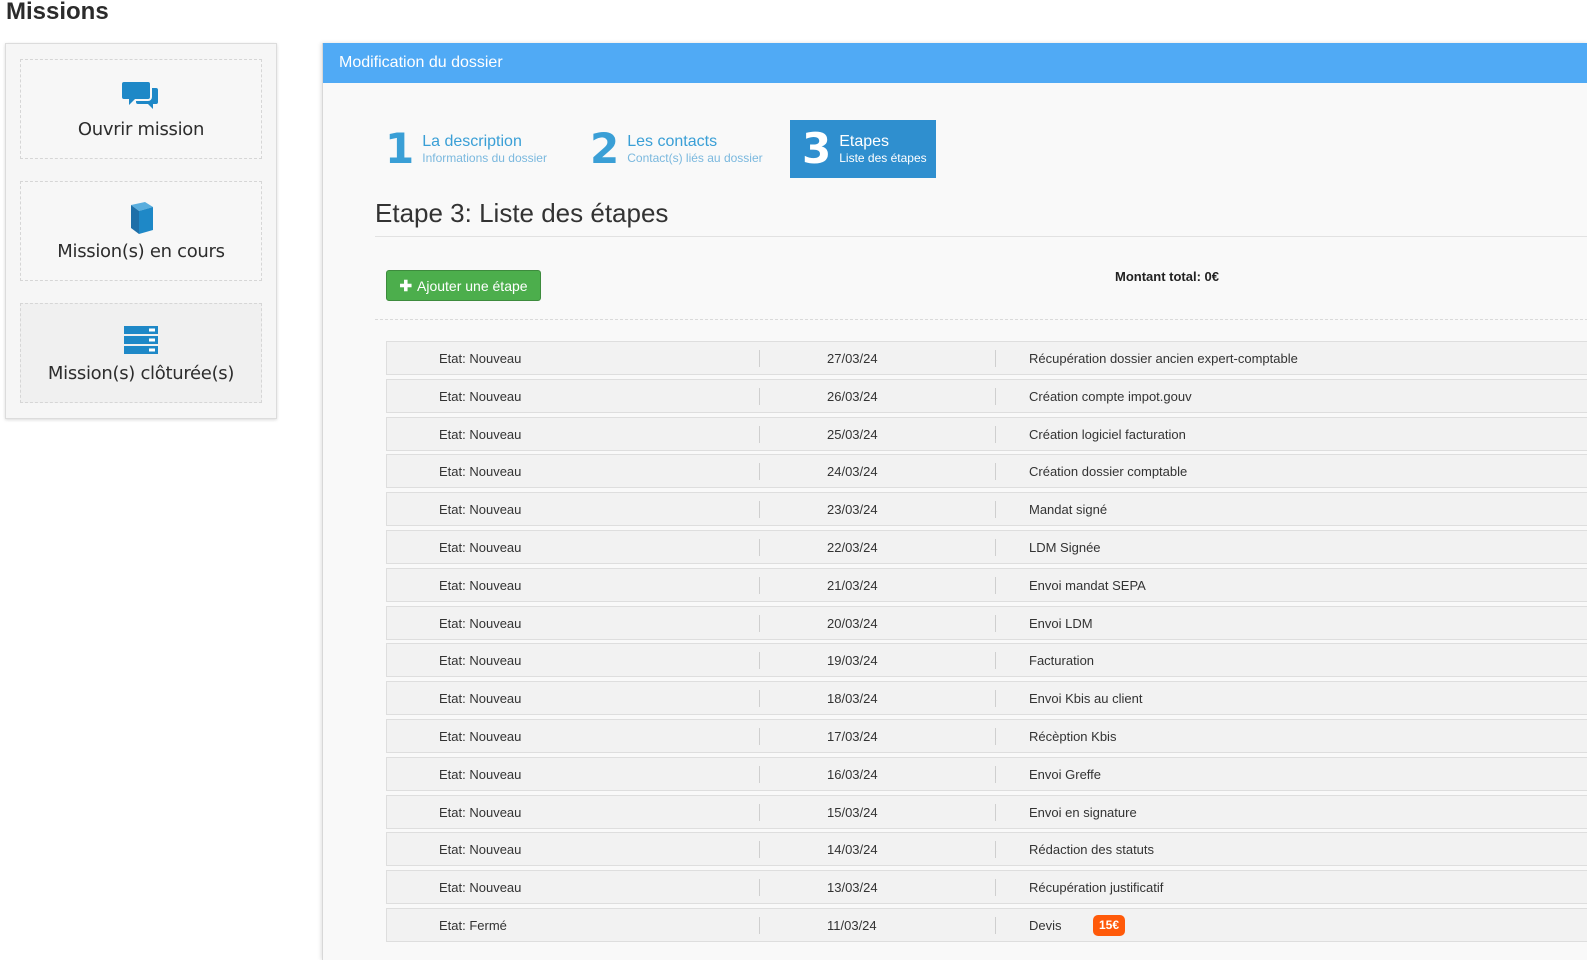 The width and height of the screenshot is (1587, 960). What do you see at coordinates (1086, 699) in the screenshot?
I see `etape-description: Envoi Kbis au client` at bounding box center [1086, 699].